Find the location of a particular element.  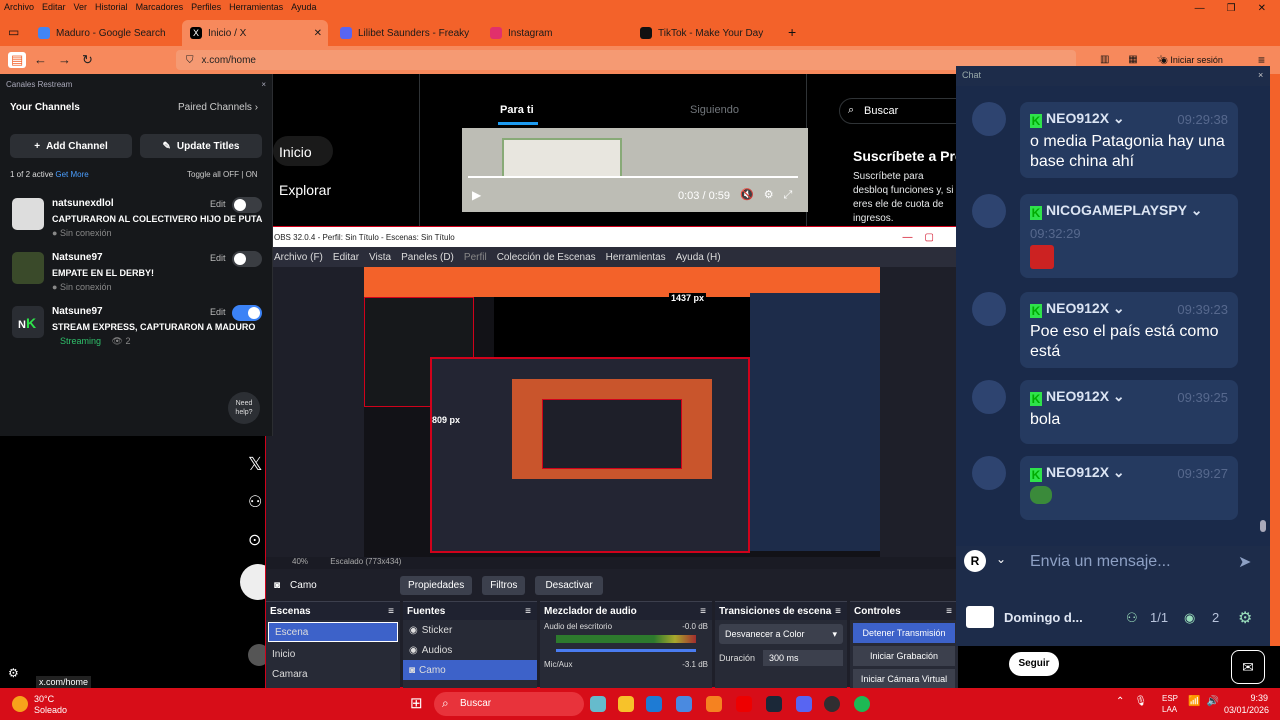

properties-button: Propiedades is located at coordinates (436, 585).